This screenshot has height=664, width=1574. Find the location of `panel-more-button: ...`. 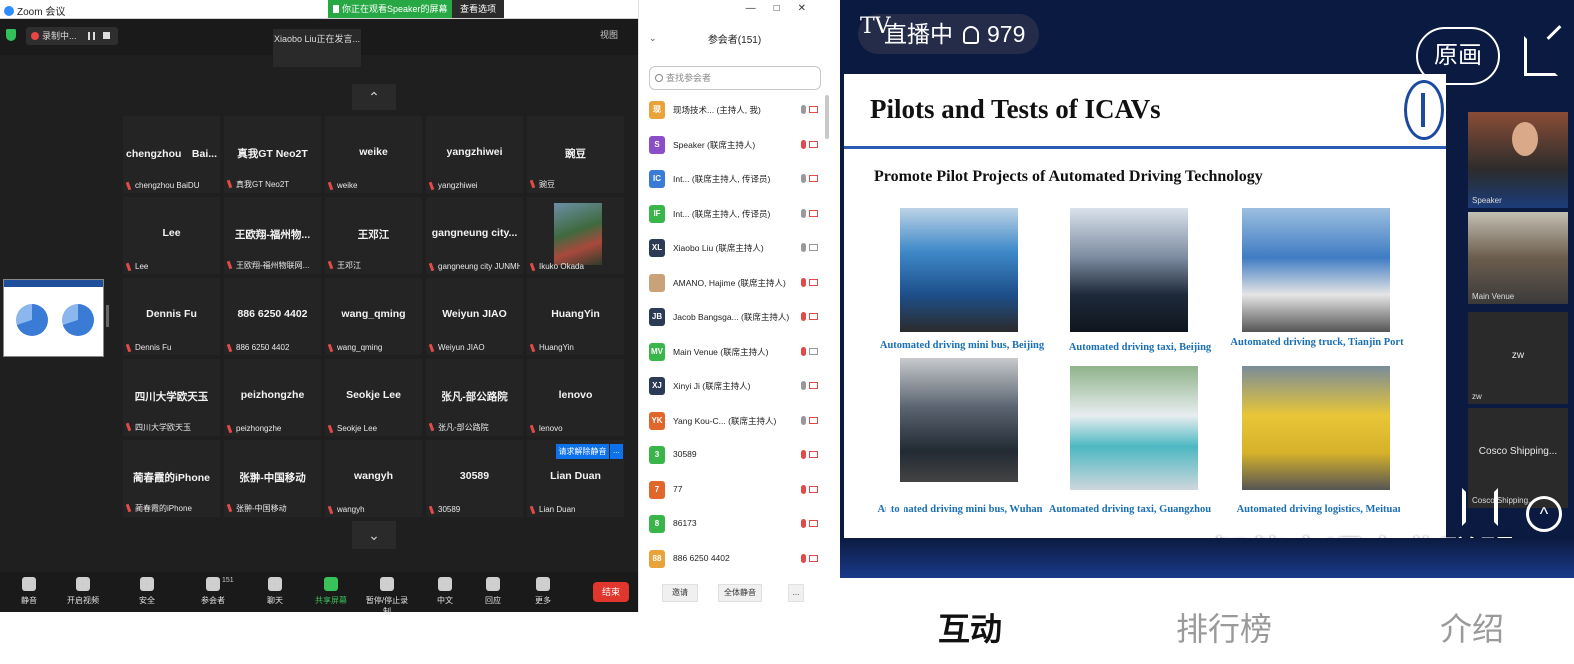

panel-more-button: ... is located at coordinates (796, 593).